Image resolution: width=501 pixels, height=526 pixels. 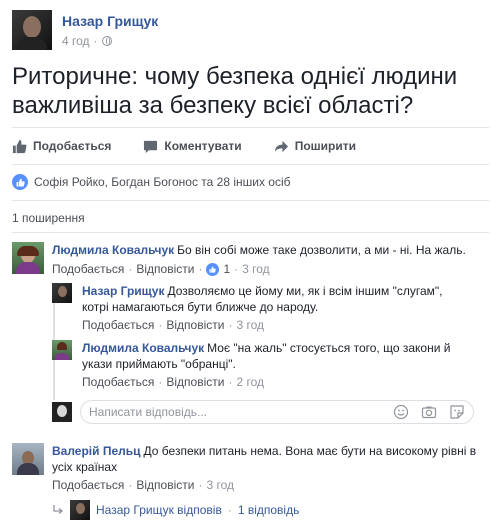 What do you see at coordinates (123, 291) in the screenshot?
I see `replier-name: Назар Грищук` at bounding box center [123, 291].